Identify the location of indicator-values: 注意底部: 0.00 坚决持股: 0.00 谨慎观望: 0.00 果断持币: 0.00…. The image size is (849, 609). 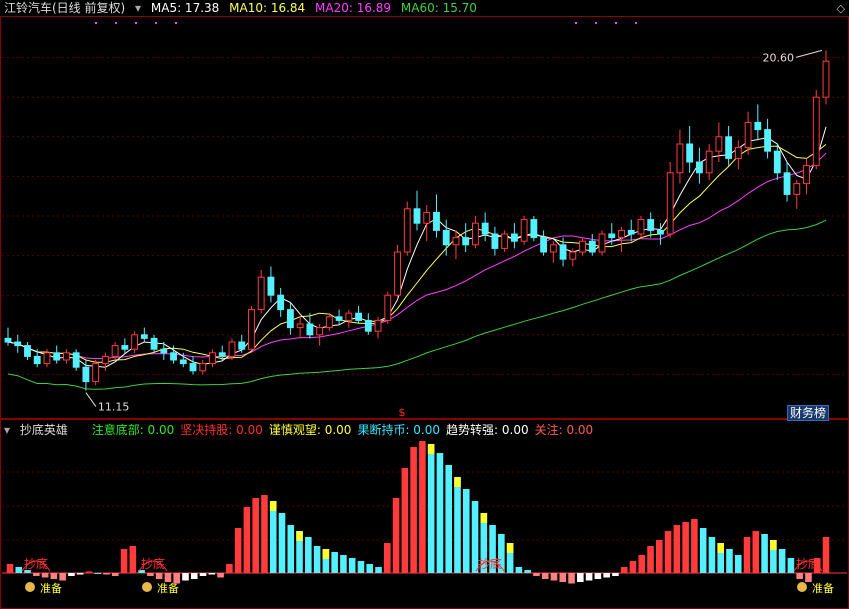
(345, 430).